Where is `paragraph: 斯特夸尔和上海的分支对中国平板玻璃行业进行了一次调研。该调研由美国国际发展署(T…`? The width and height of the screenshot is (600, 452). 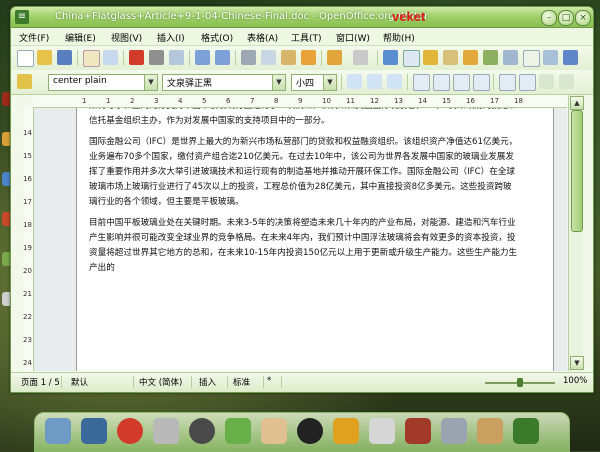
paragraph: 斯特夸尔和上海的分支对中国平板玻璃行业进行了一次调研。该调研由美国国际发展署(T… is located at coordinates (304, 118).